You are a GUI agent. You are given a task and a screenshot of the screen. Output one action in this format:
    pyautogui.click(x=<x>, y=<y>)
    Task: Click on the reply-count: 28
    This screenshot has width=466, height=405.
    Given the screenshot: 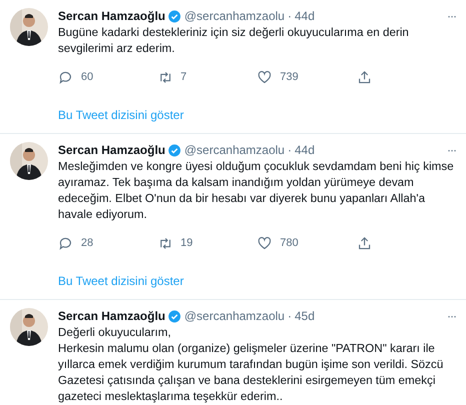 What is the action you would take?
    pyautogui.click(x=87, y=243)
    